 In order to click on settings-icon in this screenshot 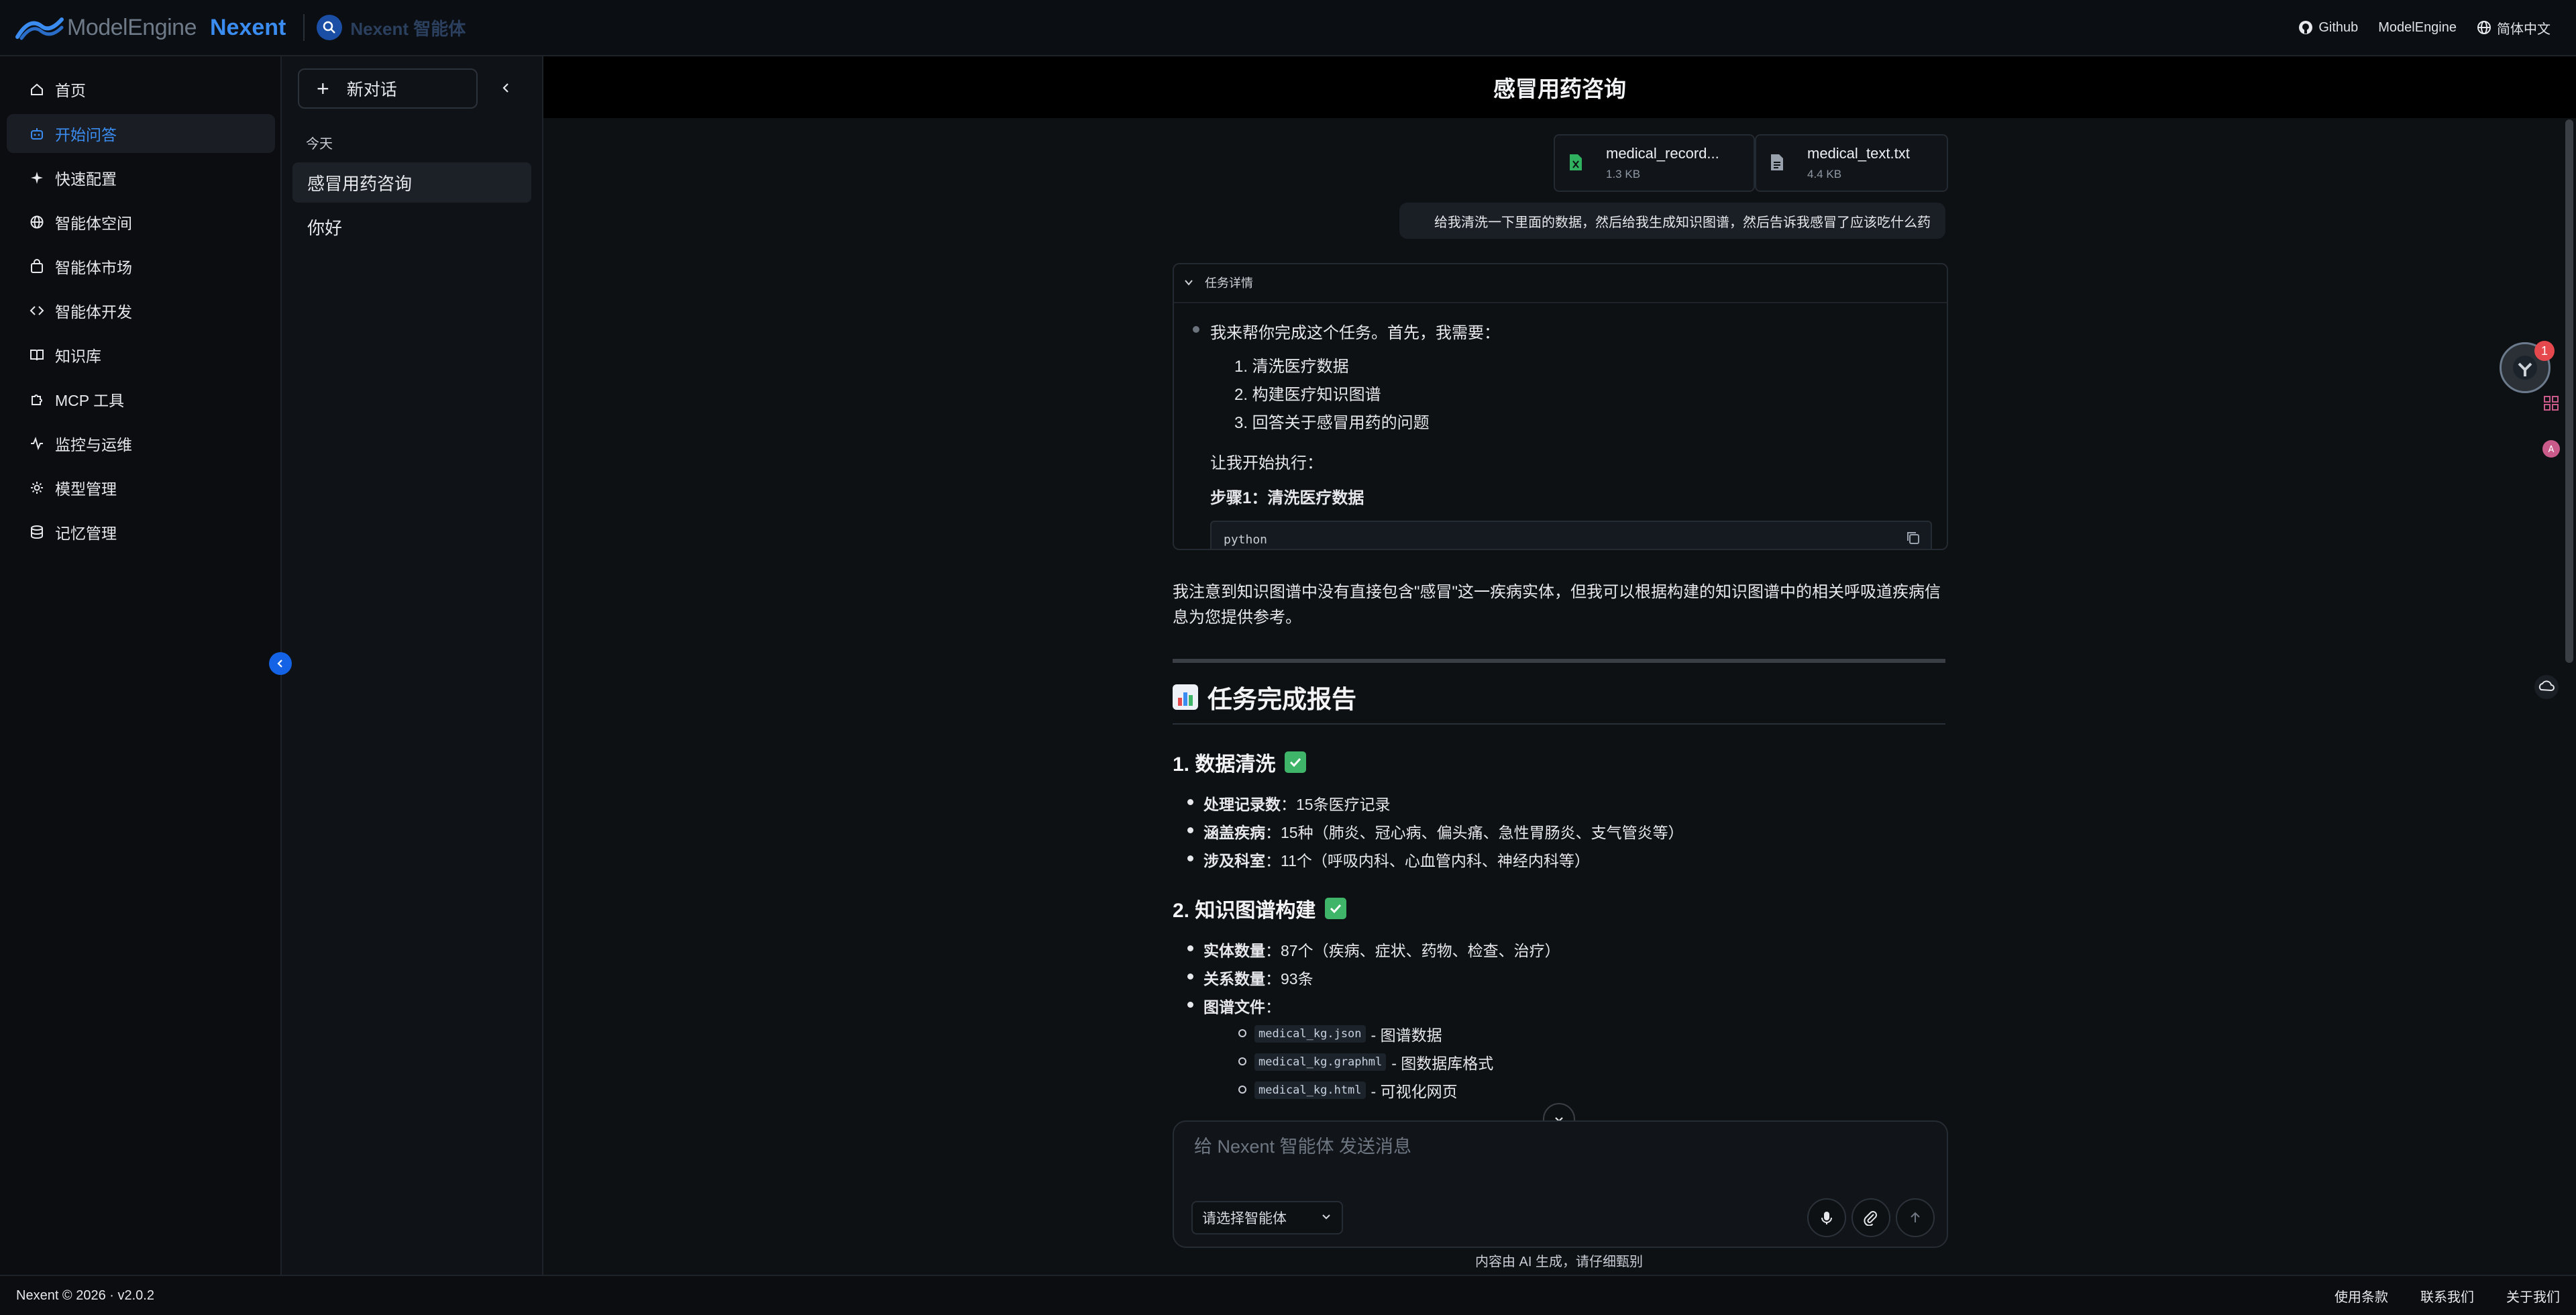, I will do `click(37, 488)`.